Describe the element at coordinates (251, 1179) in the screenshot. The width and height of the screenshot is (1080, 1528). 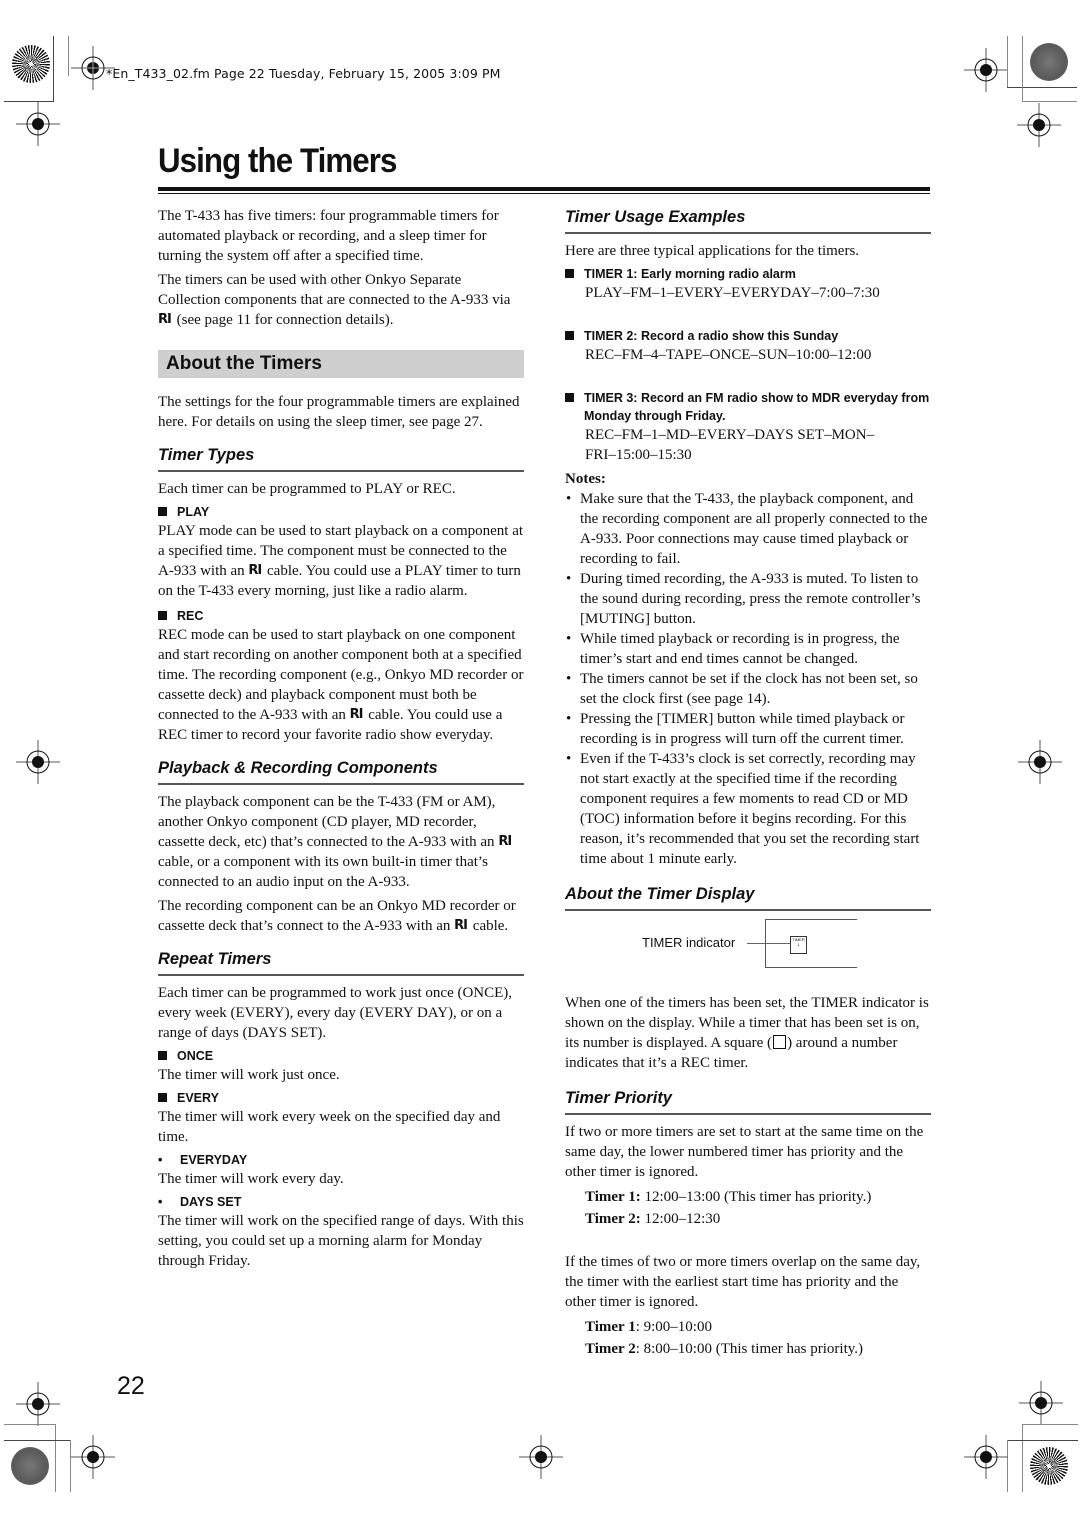
I see `everyday-description: The timer will work every day.` at that location.